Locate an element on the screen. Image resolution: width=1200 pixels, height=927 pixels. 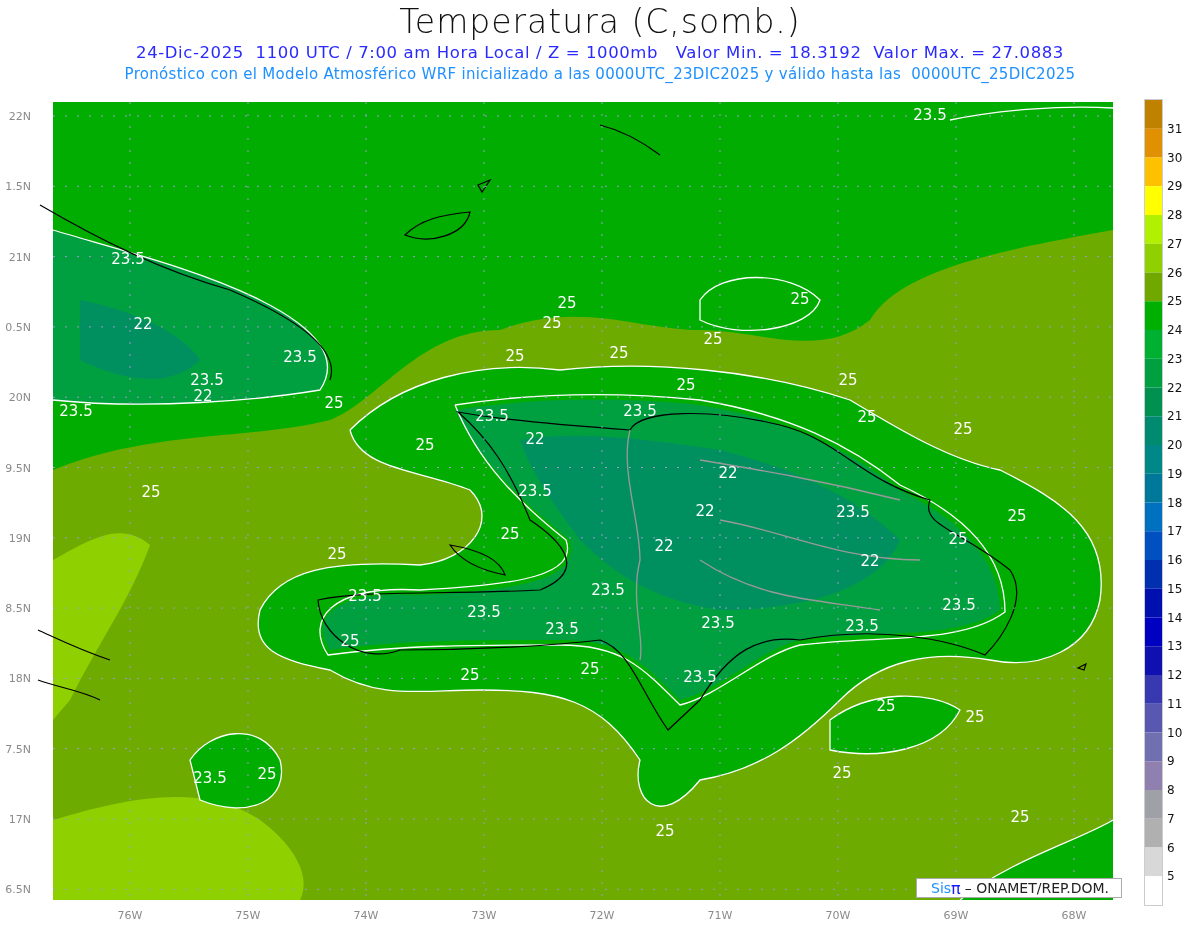
axis-label: 7.5N is located at coordinates (18, 749).